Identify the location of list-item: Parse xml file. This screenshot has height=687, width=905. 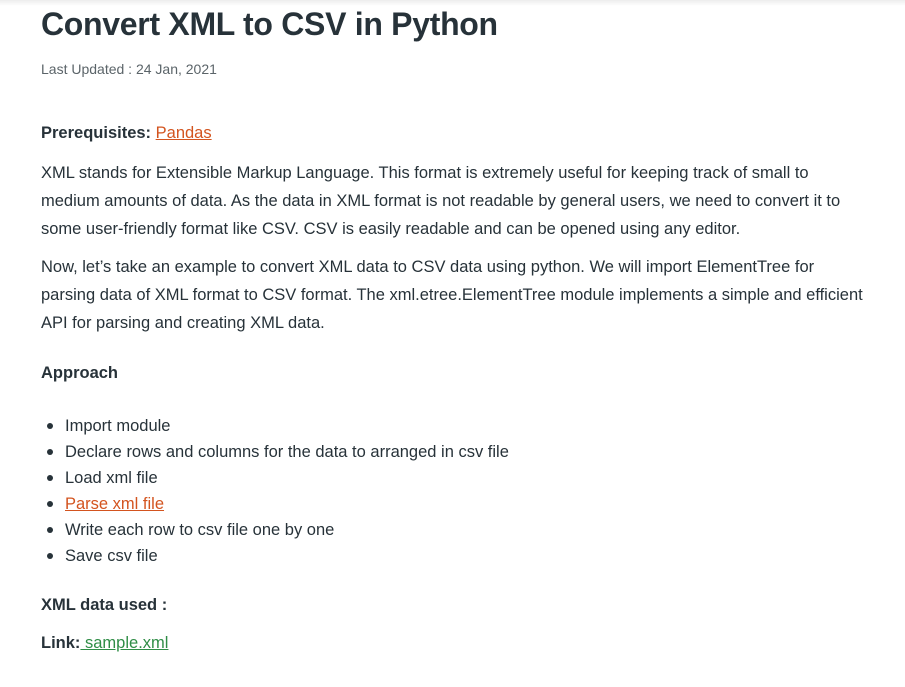
(275, 504).